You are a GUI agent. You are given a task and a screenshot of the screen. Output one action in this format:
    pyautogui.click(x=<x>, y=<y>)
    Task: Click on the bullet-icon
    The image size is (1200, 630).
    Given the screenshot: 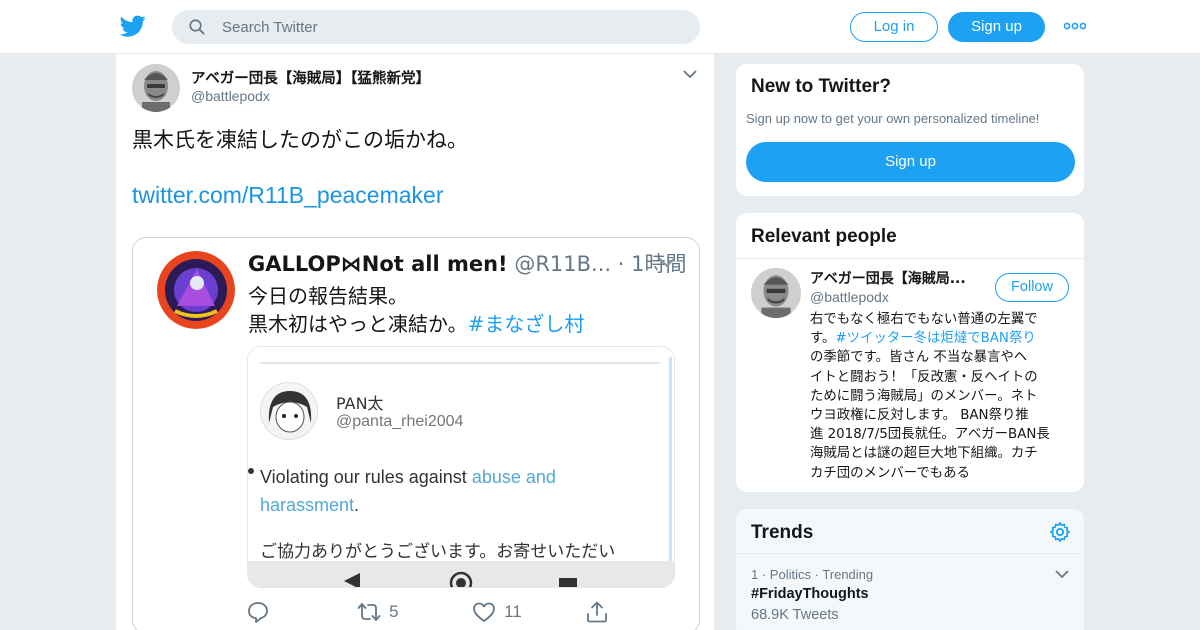 What is the action you would take?
    pyautogui.click(x=251, y=471)
    